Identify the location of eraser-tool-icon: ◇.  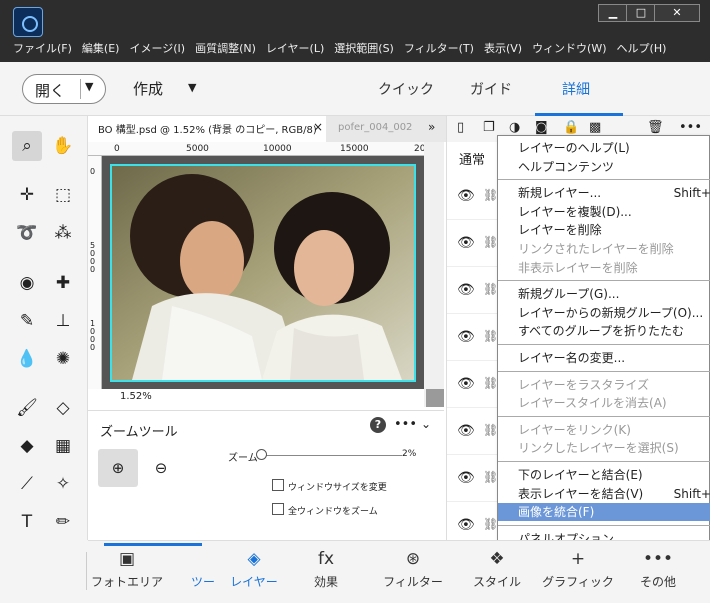
(63, 408).